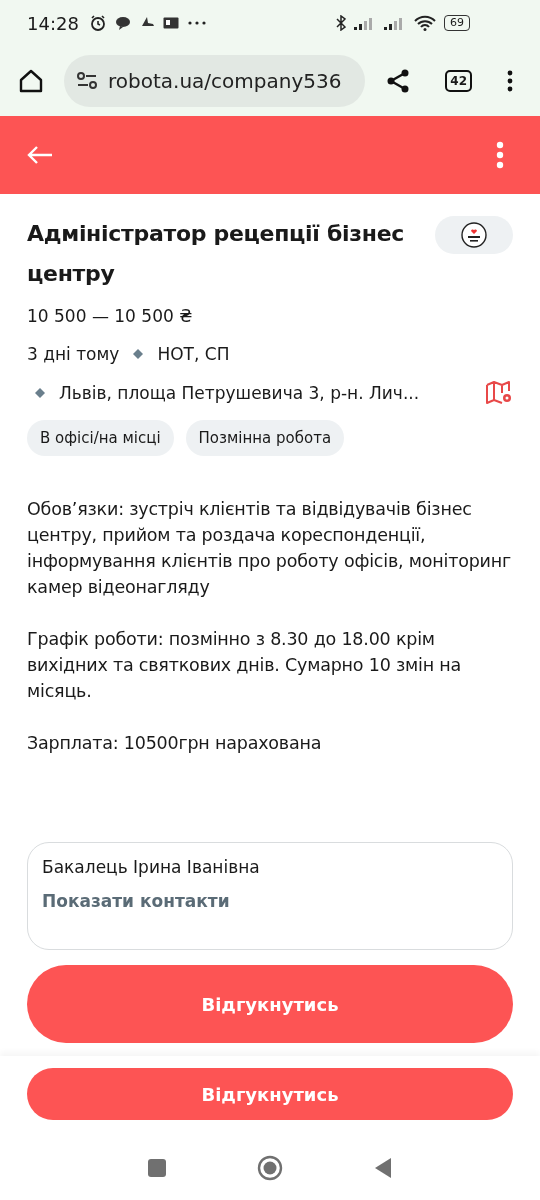 The height and width of the screenshot is (1200, 540). What do you see at coordinates (31, 81) in the screenshot?
I see `home-icon` at bounding box center [31, 81].